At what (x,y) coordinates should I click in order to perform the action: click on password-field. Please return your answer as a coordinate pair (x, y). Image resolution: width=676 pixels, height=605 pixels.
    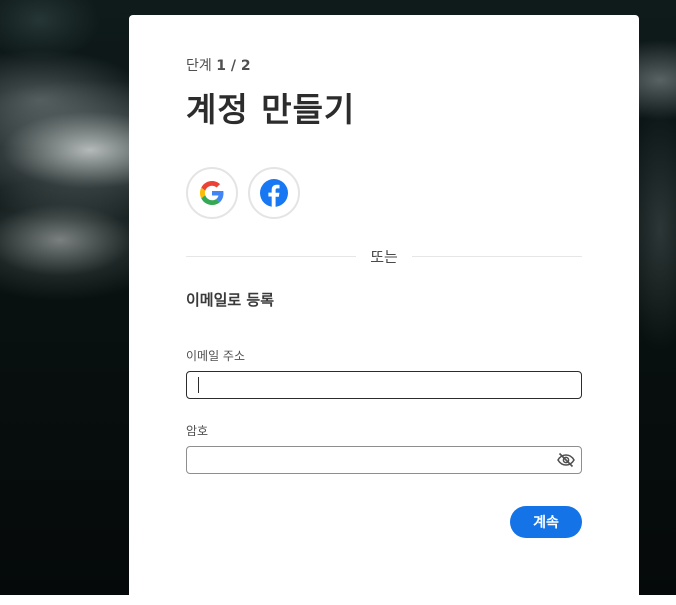
    Looking at the image, I should click on (384, 460).